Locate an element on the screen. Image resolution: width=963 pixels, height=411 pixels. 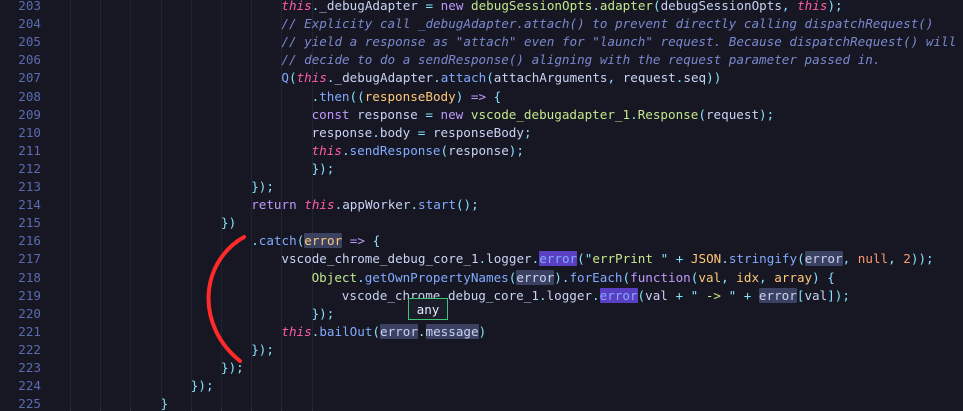
code-token: sendResponse is located at coordinates (395, 150).